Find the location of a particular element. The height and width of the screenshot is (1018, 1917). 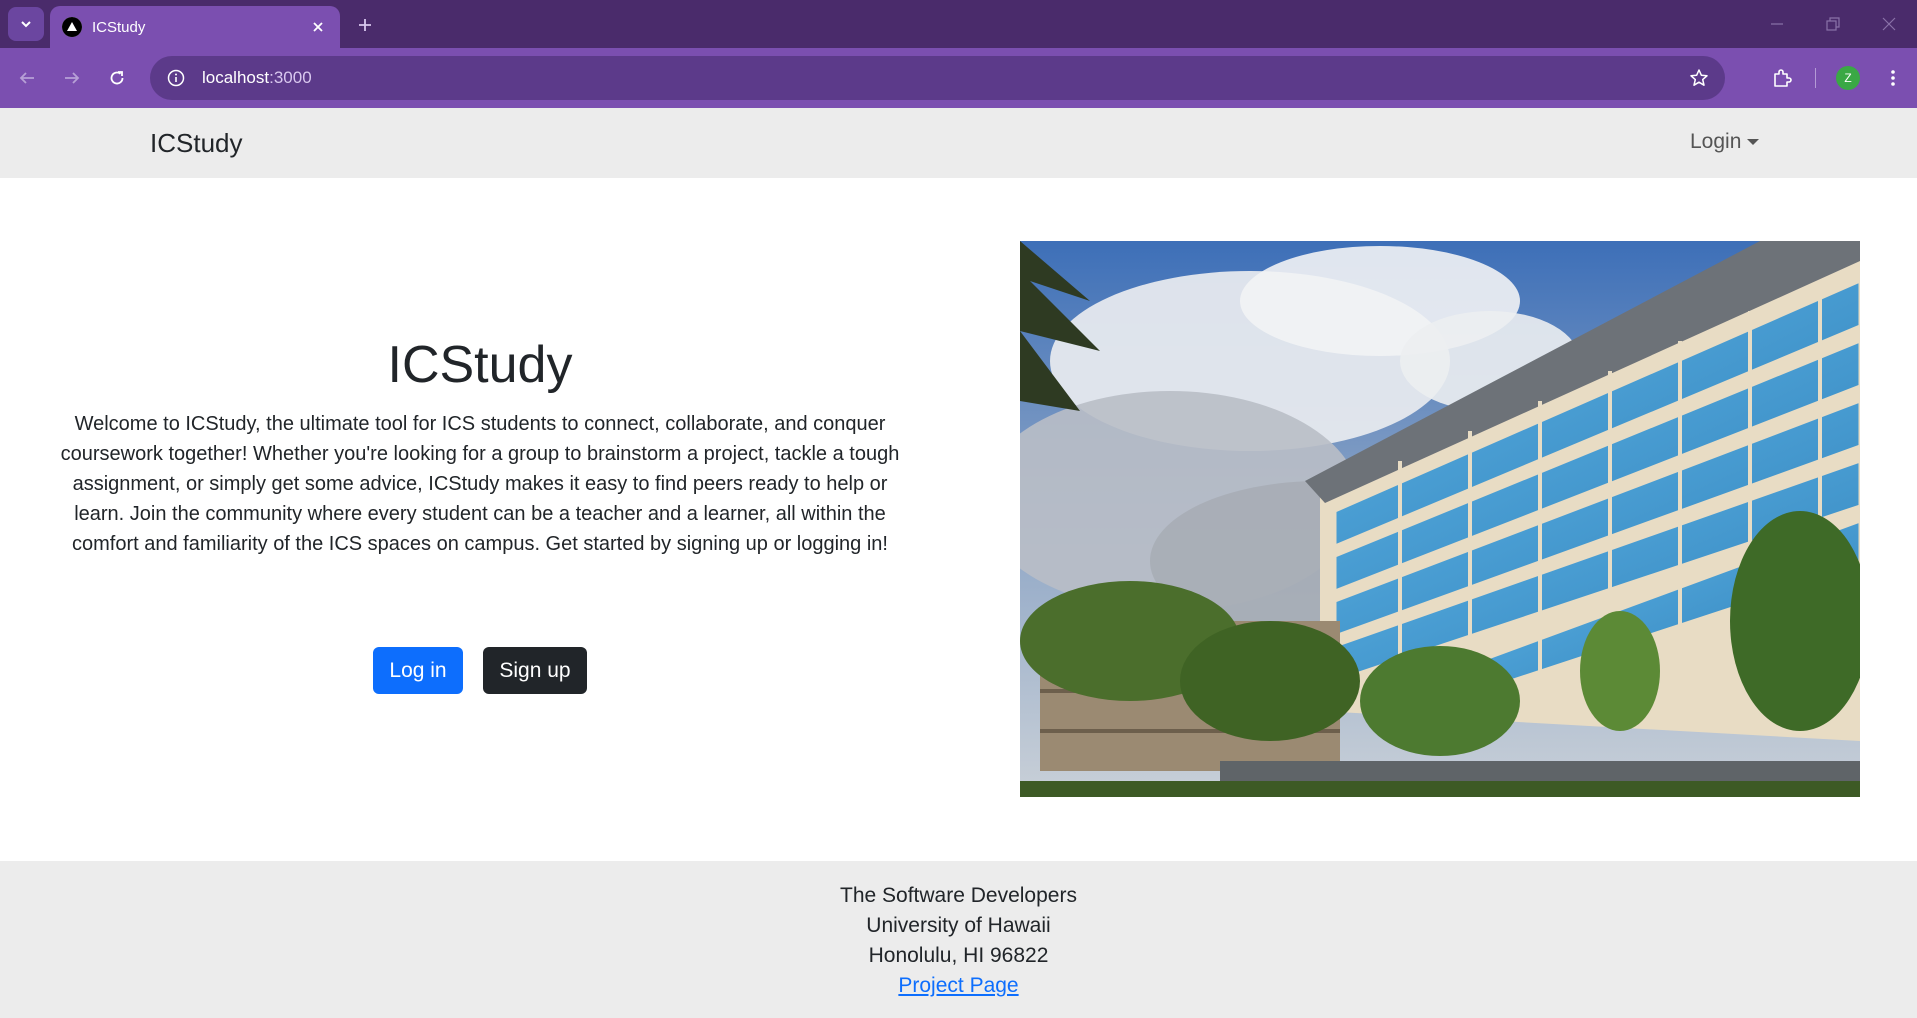

back-arrow-icon is located at coordinates (27, 78).